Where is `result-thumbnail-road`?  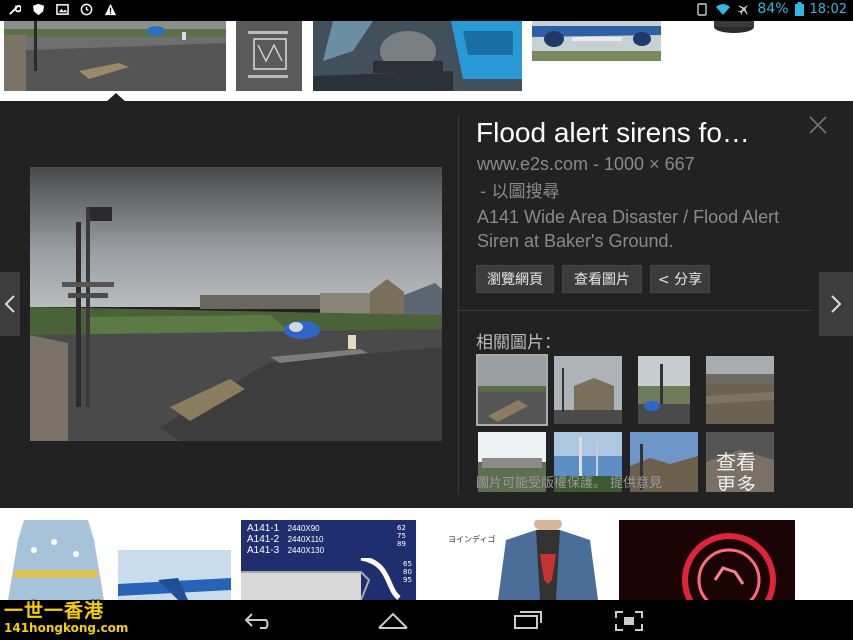
result-thumbnail-road is located at coordinates (115, 56).